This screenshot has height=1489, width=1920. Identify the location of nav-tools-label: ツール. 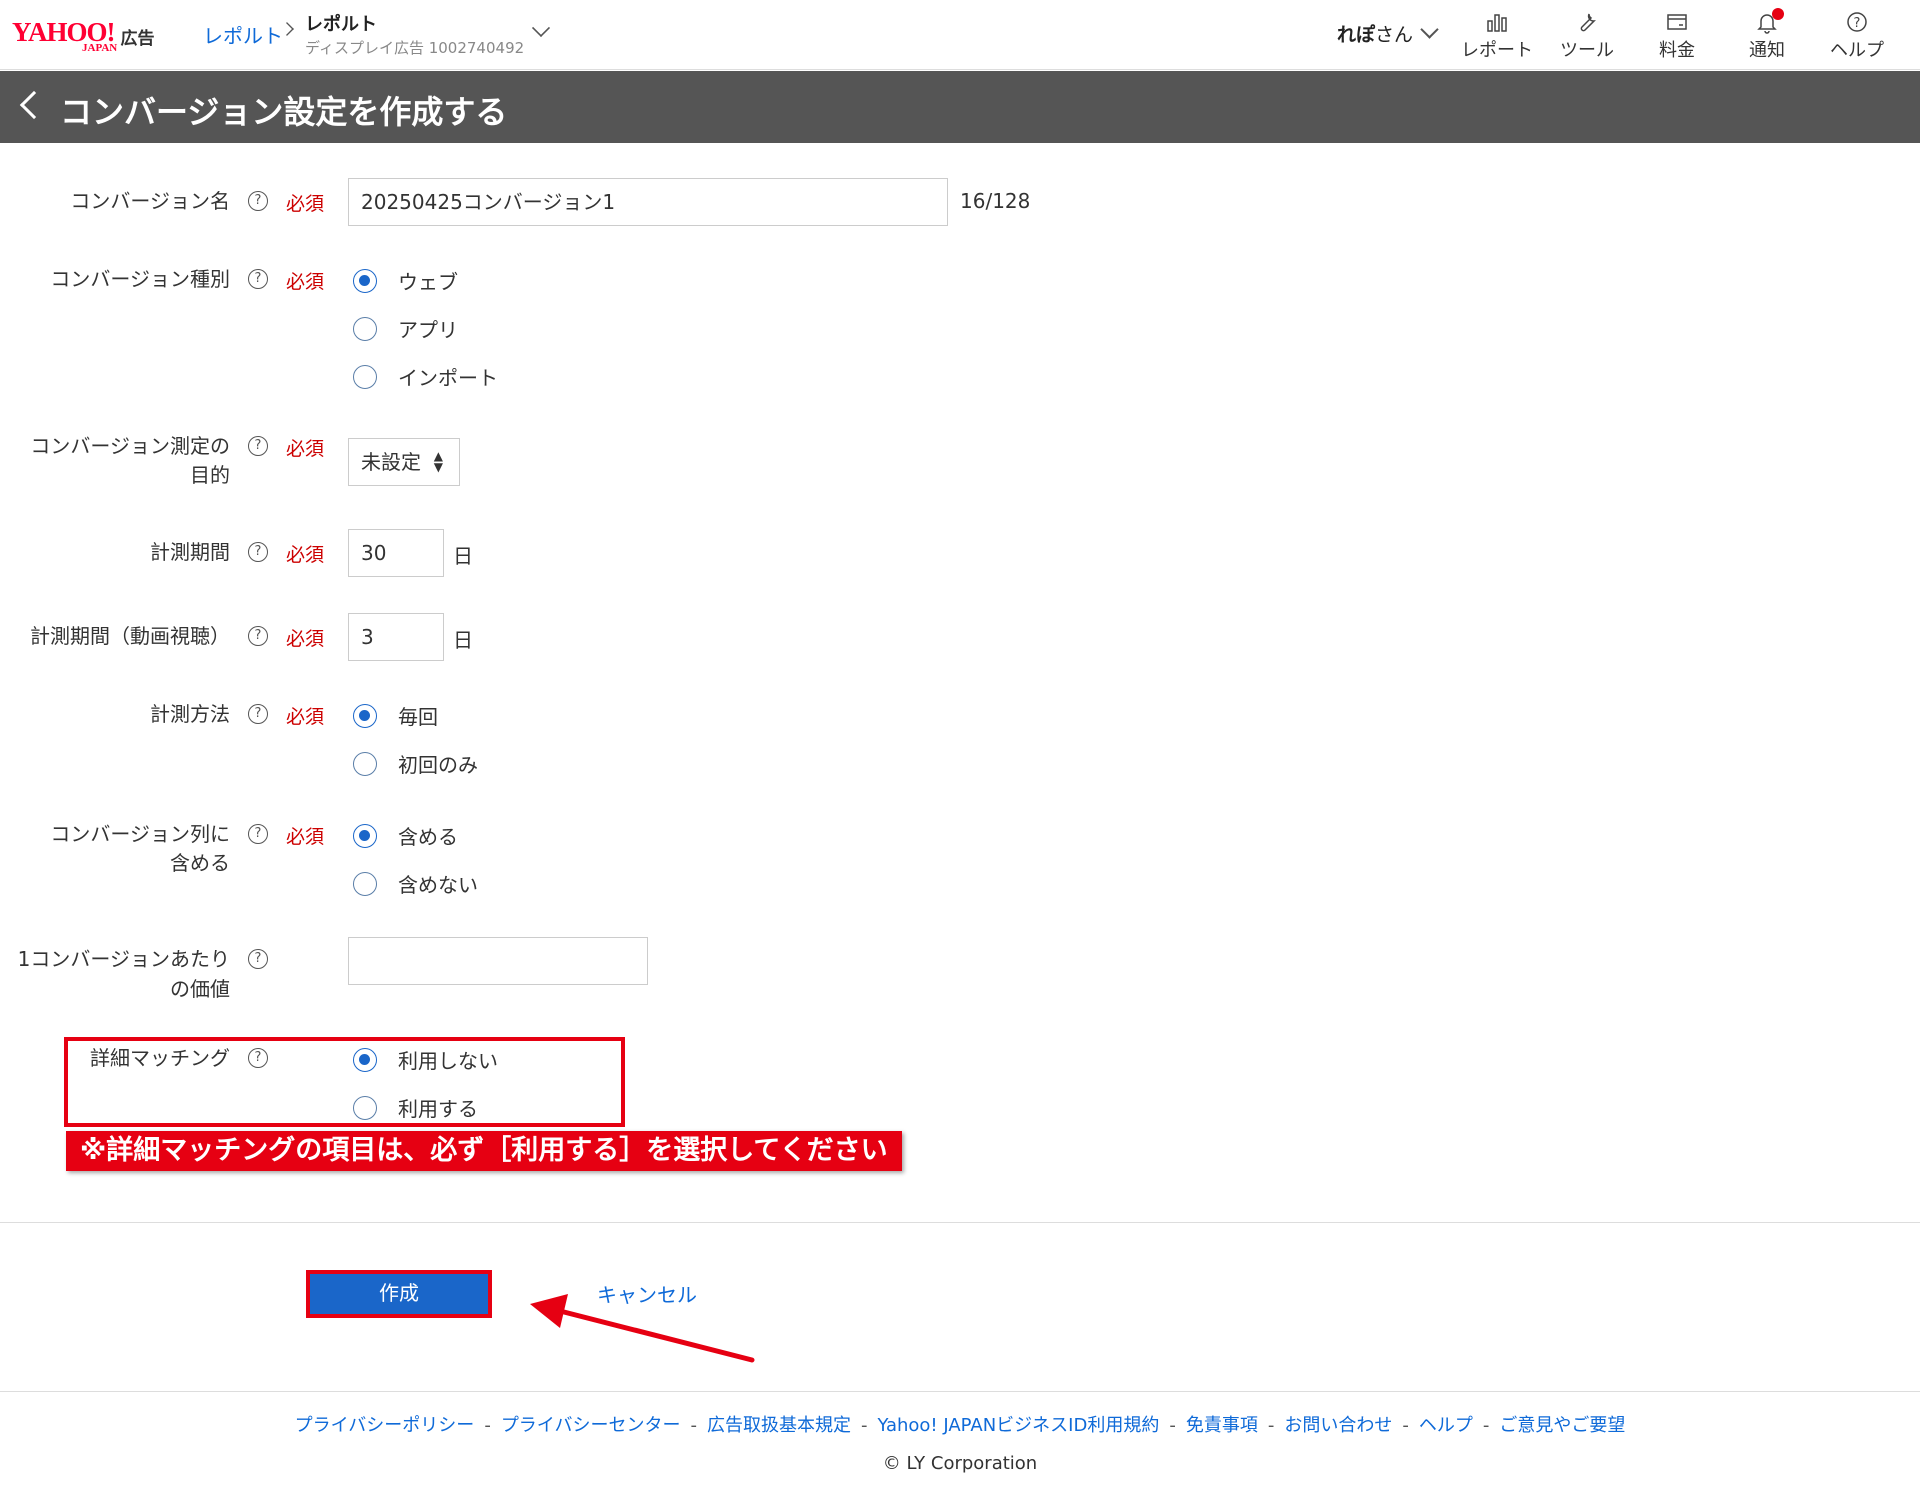
(1587, 50).